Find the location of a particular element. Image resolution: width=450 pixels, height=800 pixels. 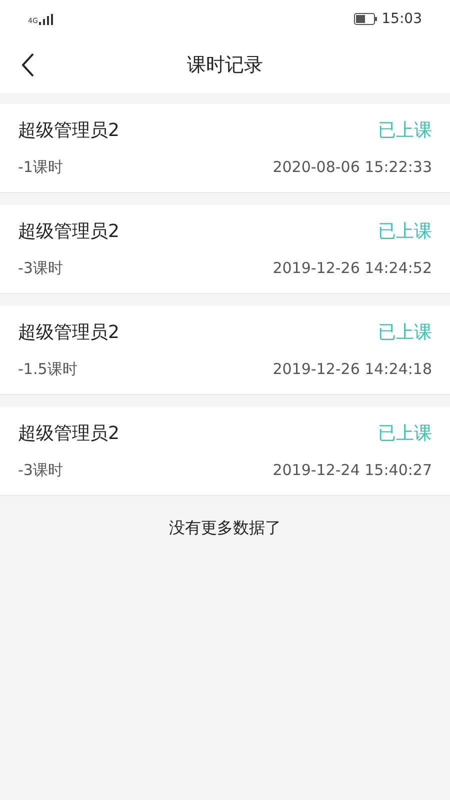

record-time: 2020-08-06 15:22:33 is located at coordinates (352, 167).